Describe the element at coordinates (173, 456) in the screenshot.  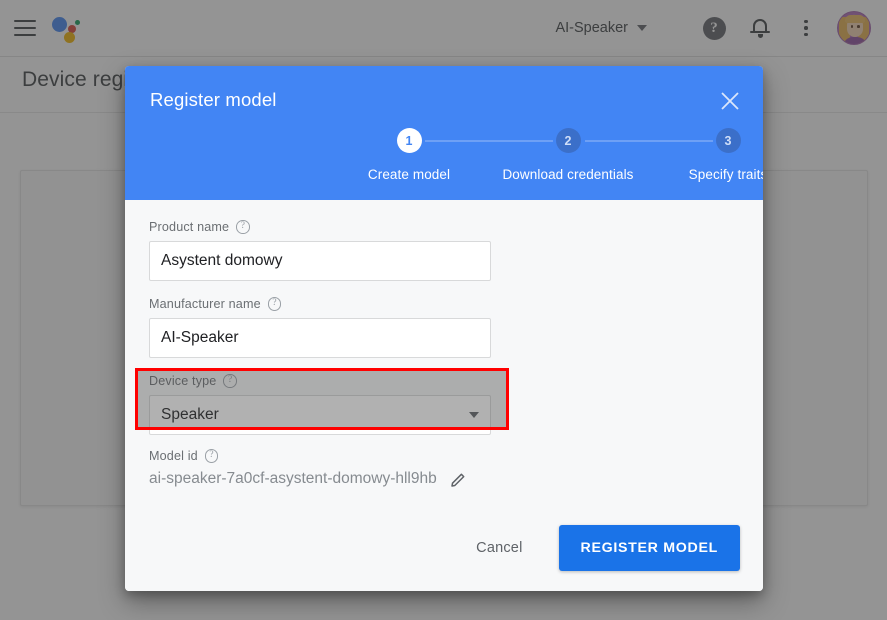
I see `model-id-label: Model id` at that location.